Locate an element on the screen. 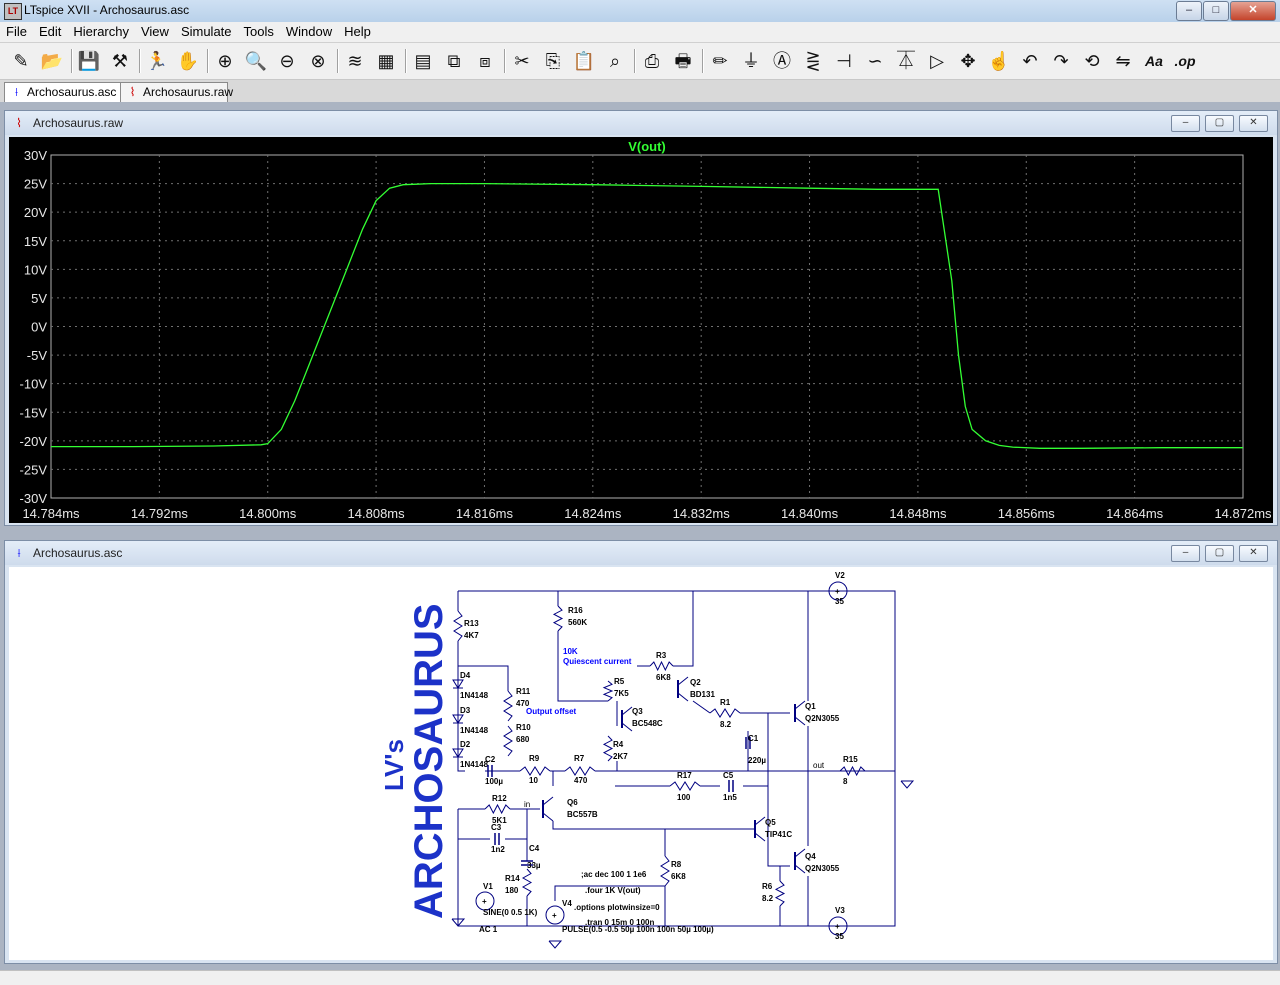 This screenshot has height=985, width=1280. waveform-restore-button: ▢ is located at coordinates (1219, 123).